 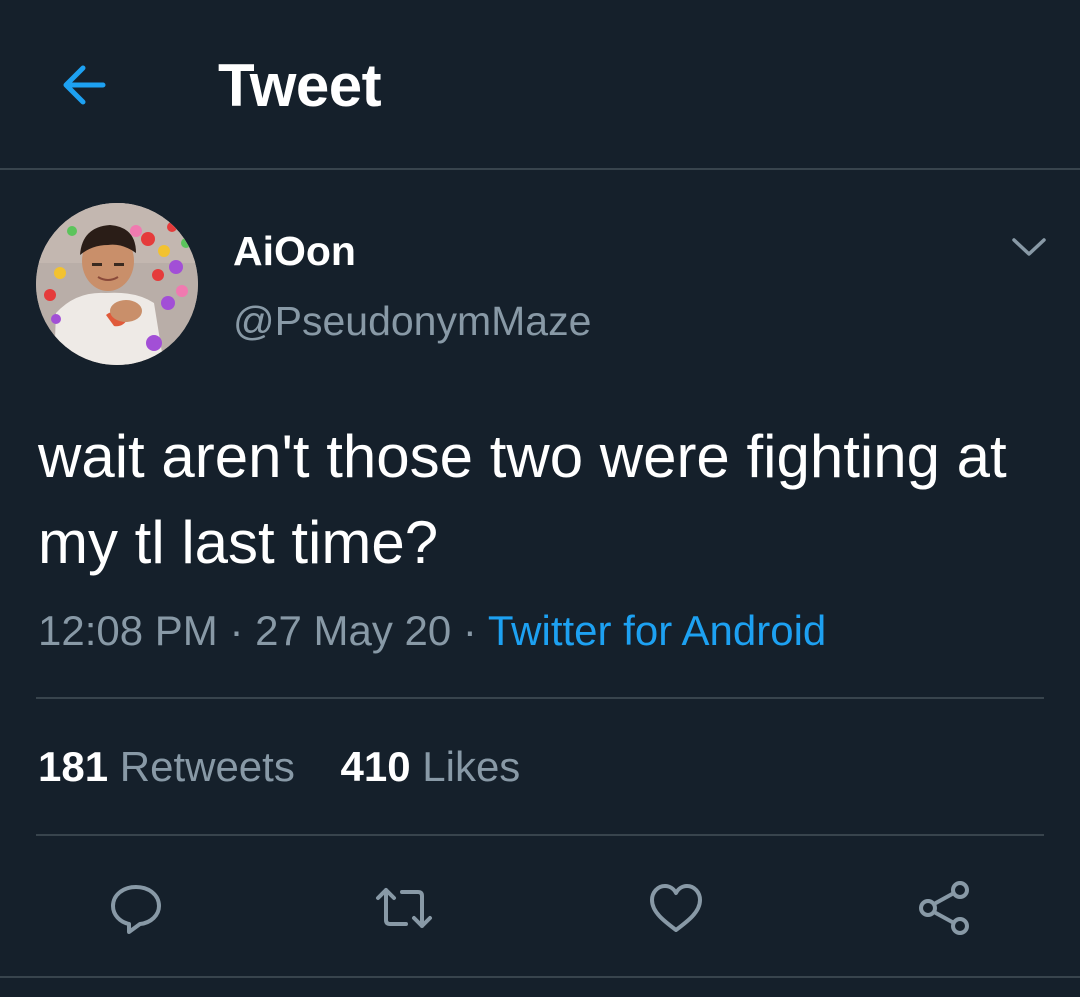 I want to click on likes-label: Likes, so click(x=471, y=766).